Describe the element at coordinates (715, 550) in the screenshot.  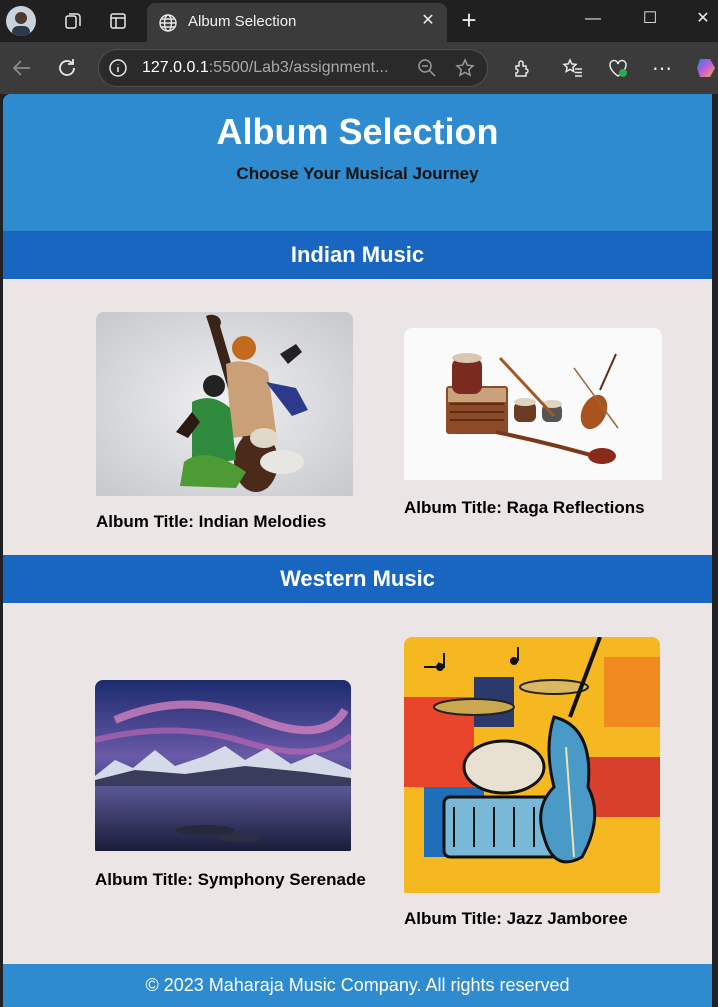
I see `window-edge` at that location.